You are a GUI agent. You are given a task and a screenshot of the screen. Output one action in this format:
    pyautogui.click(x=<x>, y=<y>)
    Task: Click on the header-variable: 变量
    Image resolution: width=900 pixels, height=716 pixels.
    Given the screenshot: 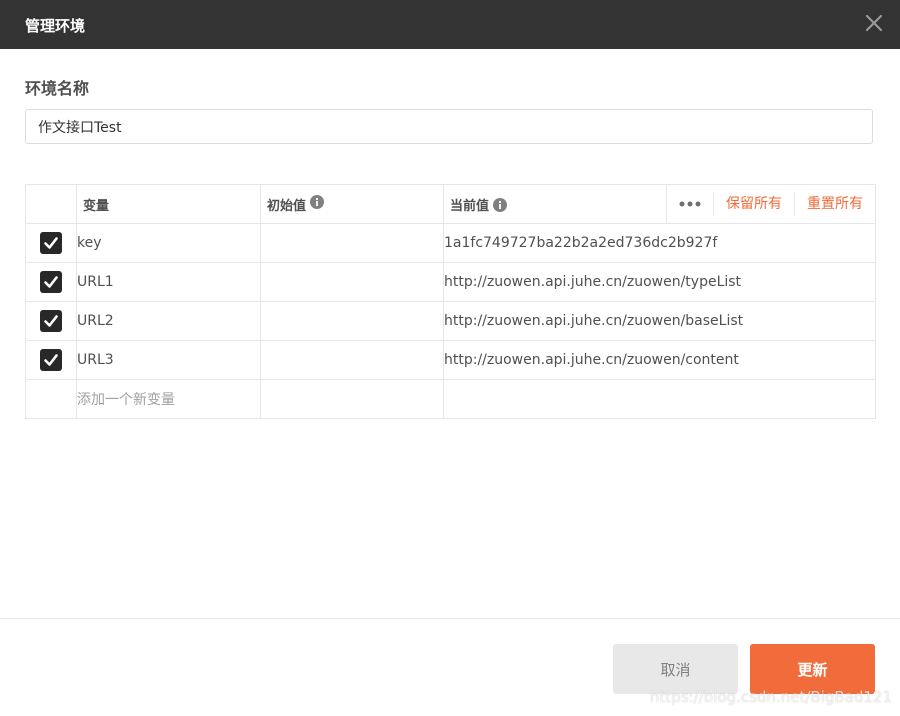 What is the action you would take?
    pyautogui.click(x=168, y=204)
    